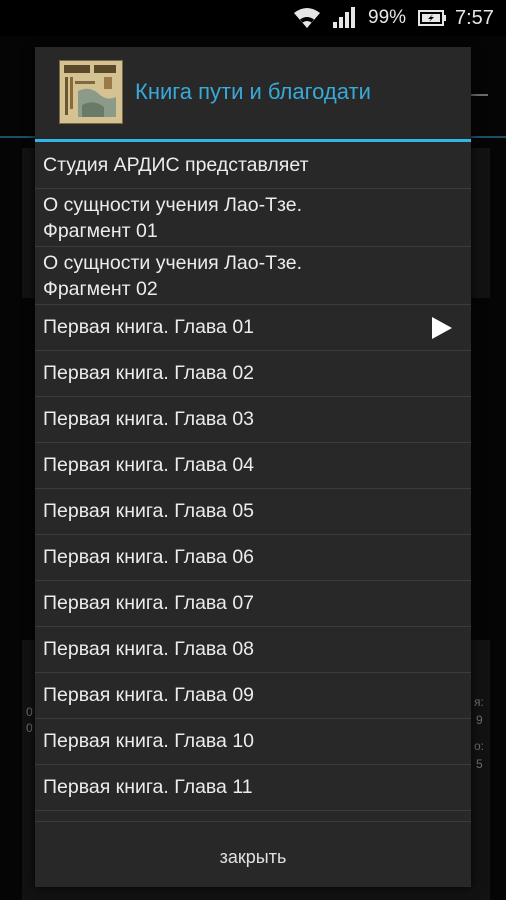  Describe the element at coordinates (173, 275) in the screenshot. I see `track-label: О сущности учения Лао-Тзе. Фрагмент 02` at that location.